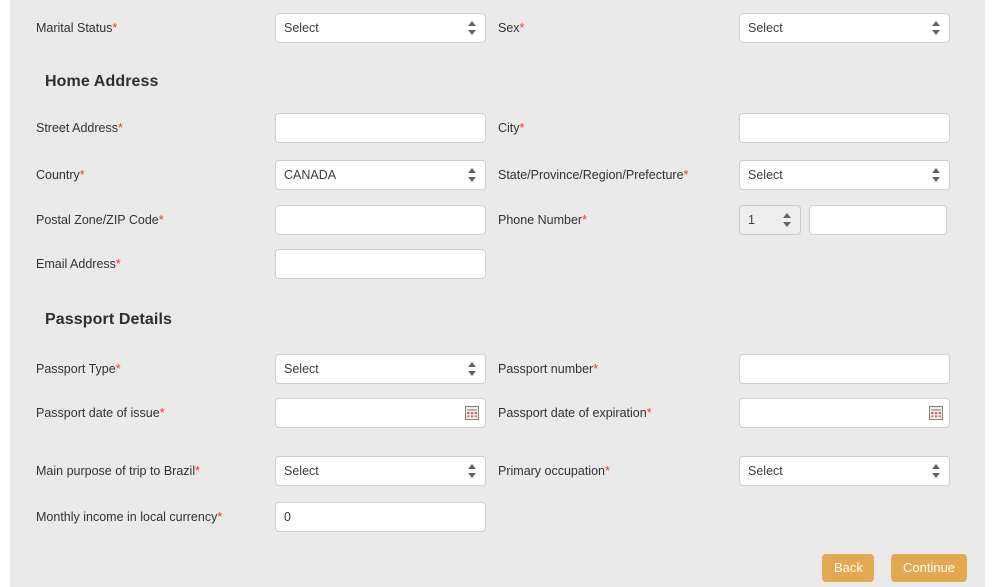 This screenshot has height=587, width=1000. I want to click on field-primary-occupation: Select, so click(844, 471).